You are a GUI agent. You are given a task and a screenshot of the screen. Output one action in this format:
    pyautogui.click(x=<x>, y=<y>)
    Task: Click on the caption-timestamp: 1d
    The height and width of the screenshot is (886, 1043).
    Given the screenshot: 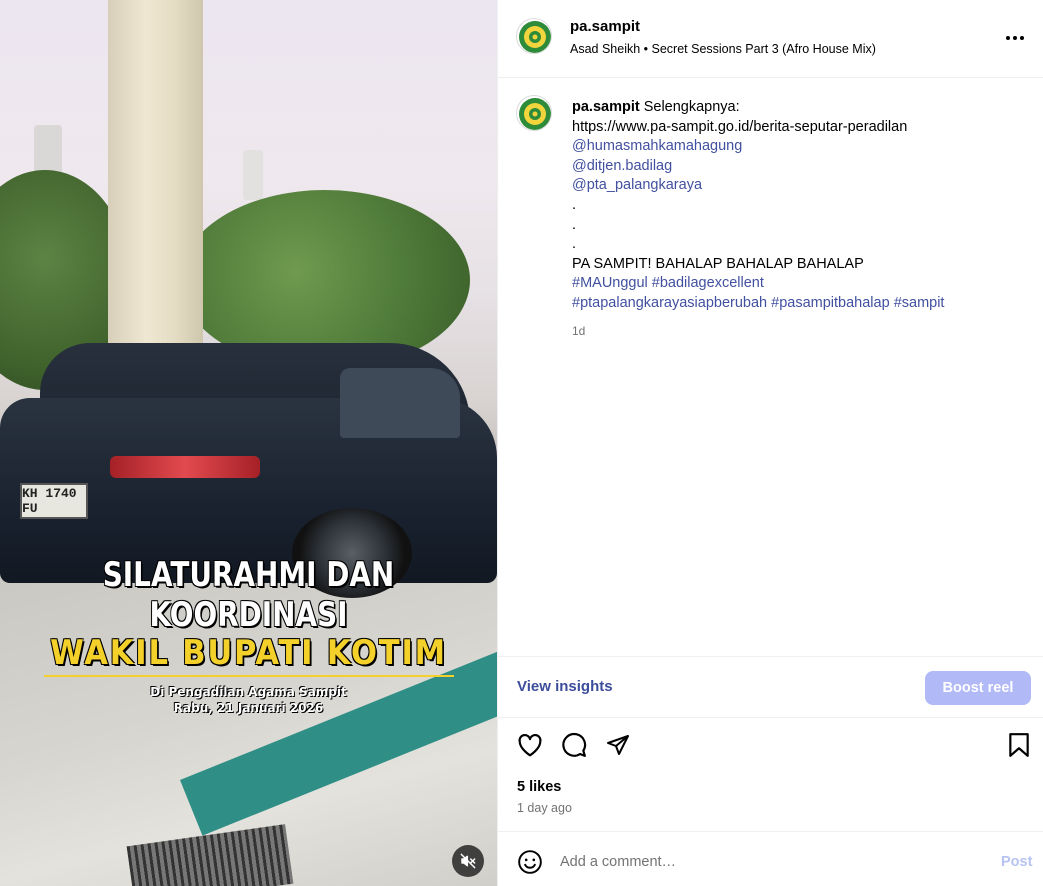 What is the action you would take?
    pyautogui.click(x=792, y=332)
    